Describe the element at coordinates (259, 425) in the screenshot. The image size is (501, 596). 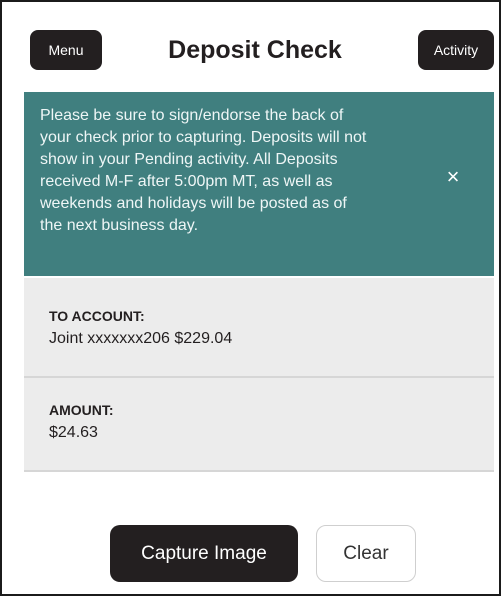
I see `amount-field: AMOUNT: $24.63` at that location.